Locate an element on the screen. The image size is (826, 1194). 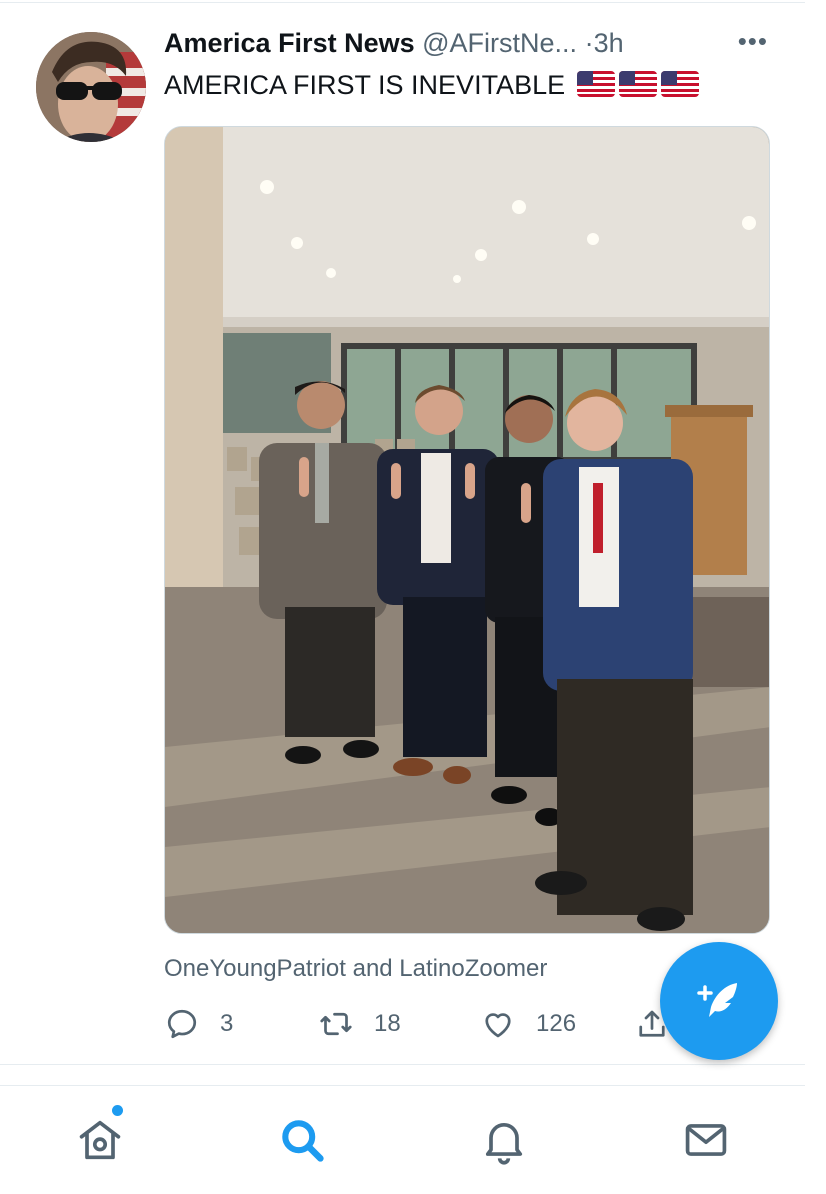
bell-icon is located at coordinates (504, 1144).